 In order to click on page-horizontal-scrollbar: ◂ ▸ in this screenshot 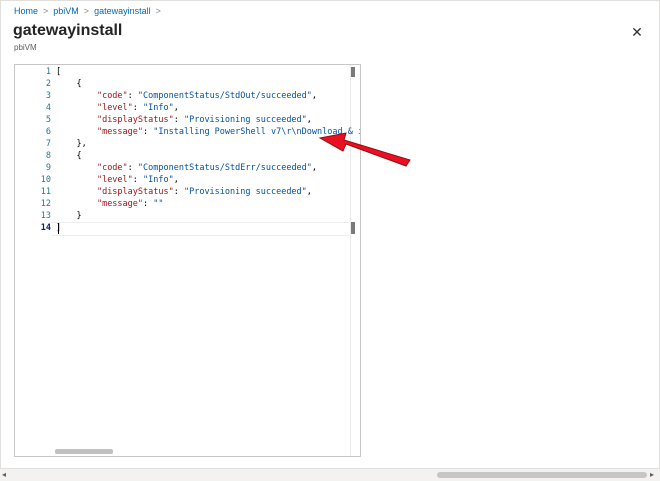, I will do `click(330, 474)`.